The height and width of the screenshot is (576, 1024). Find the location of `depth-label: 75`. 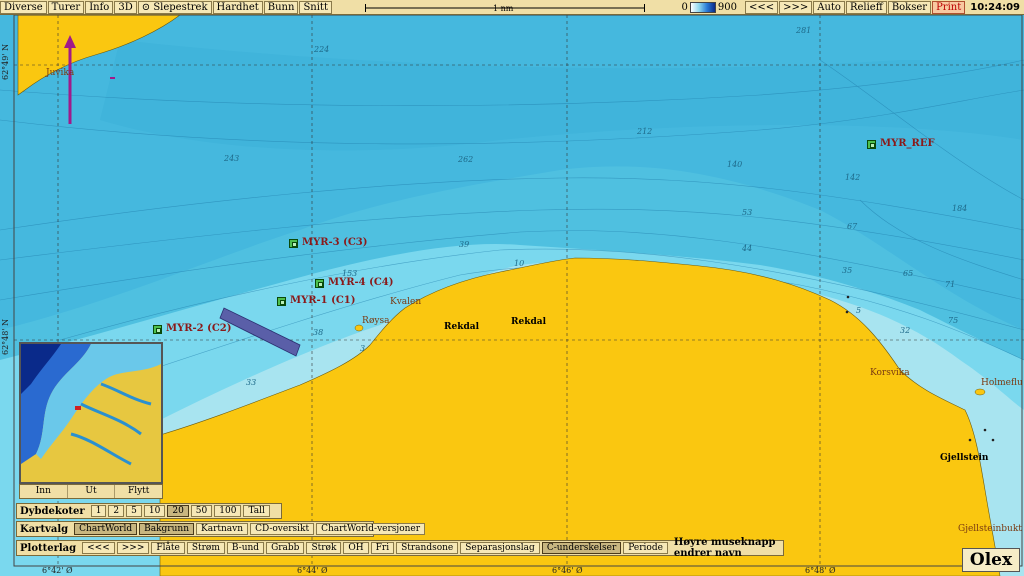

depth-label: 75 is located at coordinates (953, 320).